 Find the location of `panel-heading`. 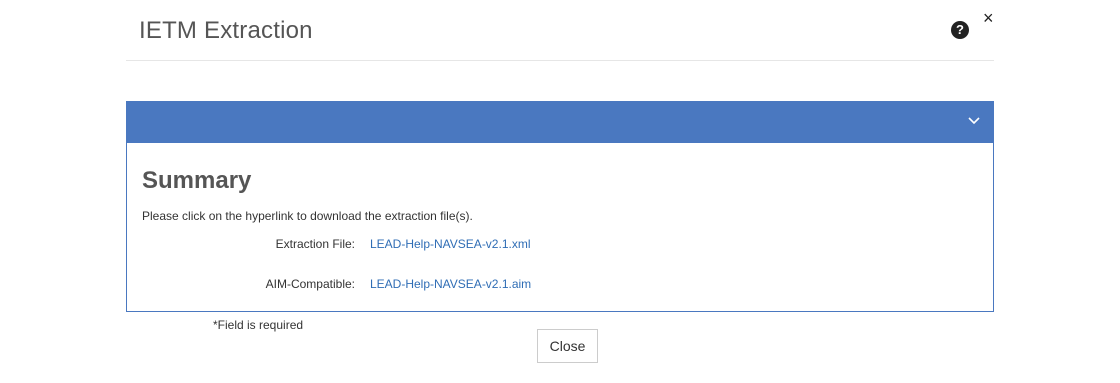

panel-heading is located at coordinates (560, 122).